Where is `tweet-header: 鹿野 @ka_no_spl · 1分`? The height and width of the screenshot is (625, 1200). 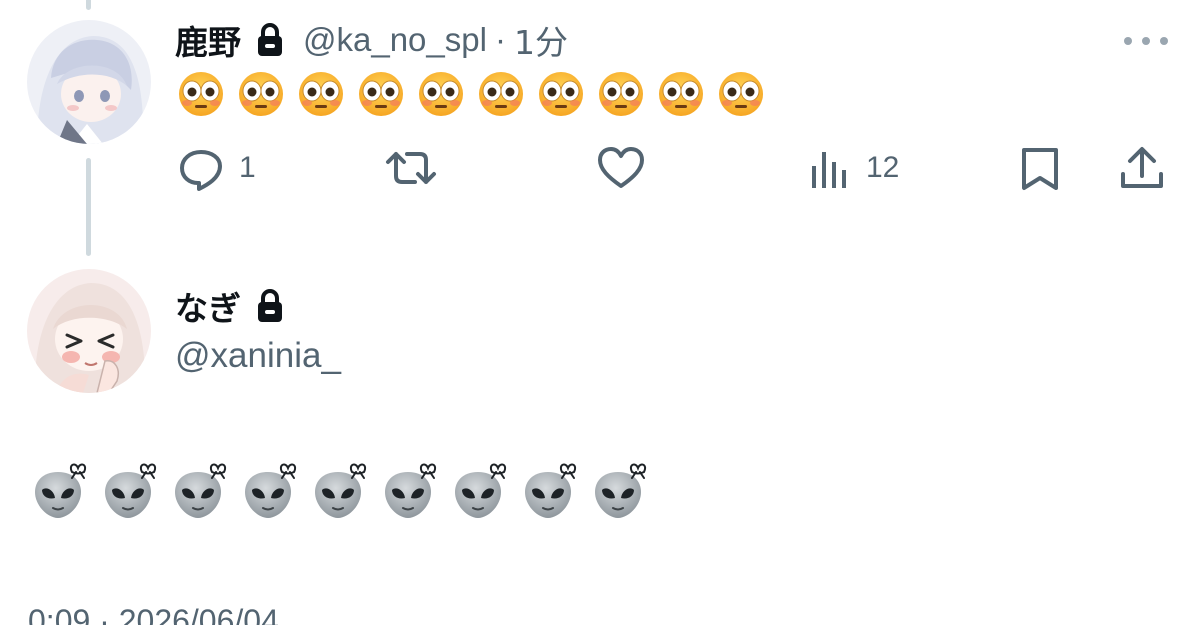
tweet-header: 鹿野 @ka_no_spl · 1分 is located at coordinates (371, 40).